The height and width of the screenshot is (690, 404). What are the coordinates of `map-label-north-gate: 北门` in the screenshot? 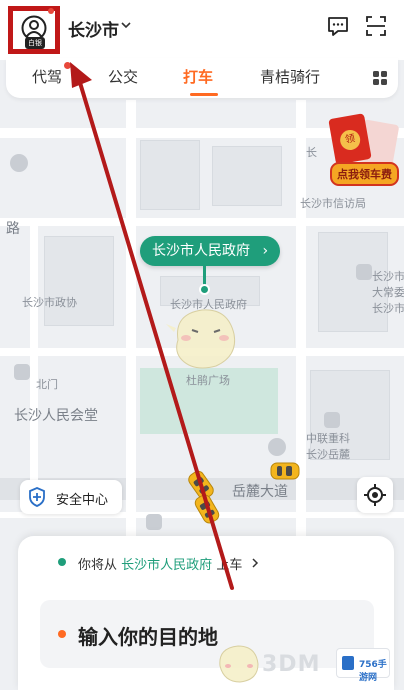 It's located at (47, 384).